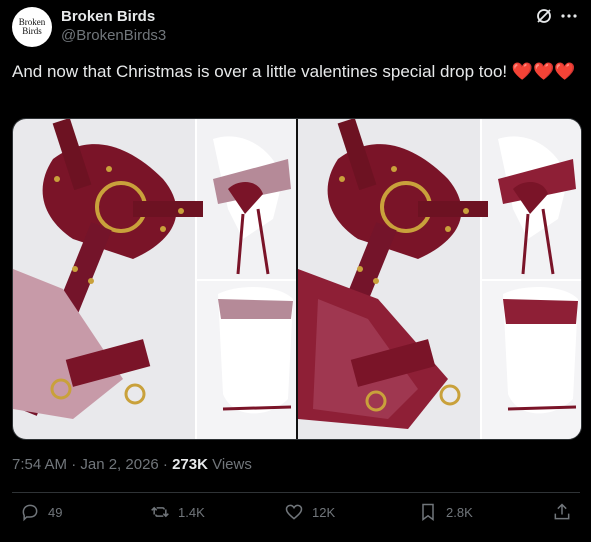 This screenshot has width=591, height=542. I want to click on like-button: 12K, so click(309, 512).